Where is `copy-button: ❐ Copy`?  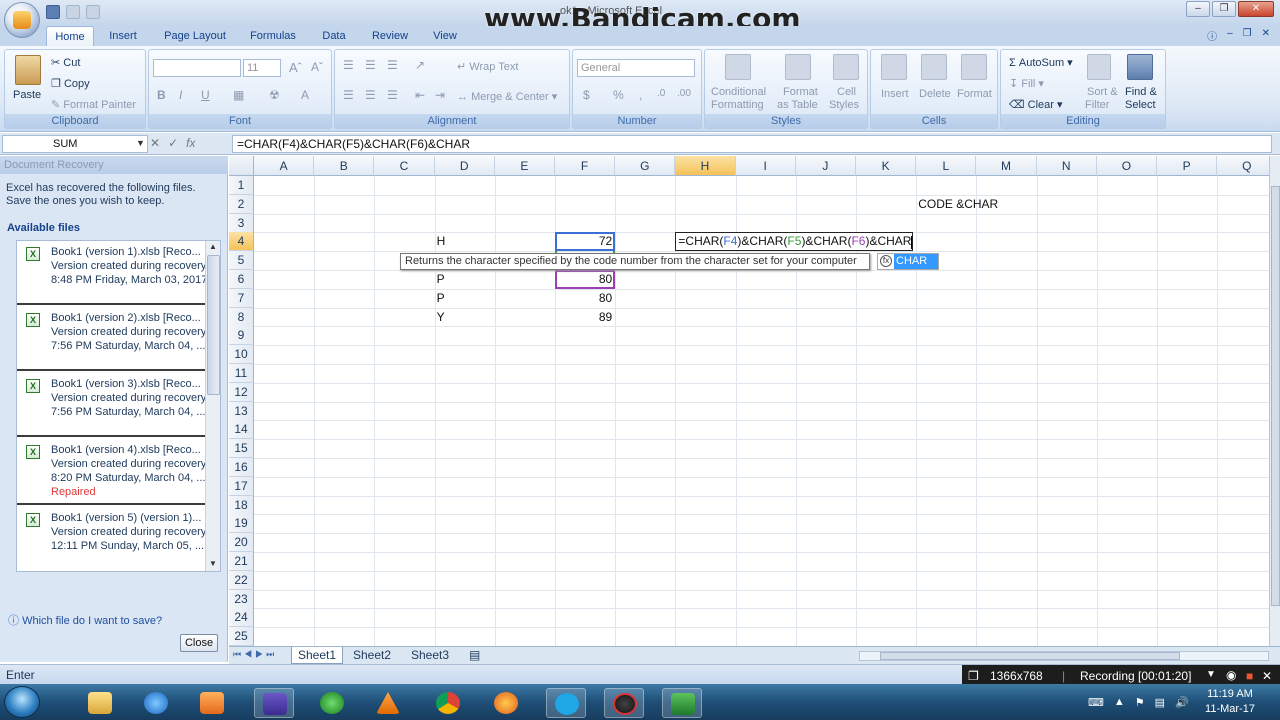 copy-button: ❐ Copy is located at coordinates (70, 83).